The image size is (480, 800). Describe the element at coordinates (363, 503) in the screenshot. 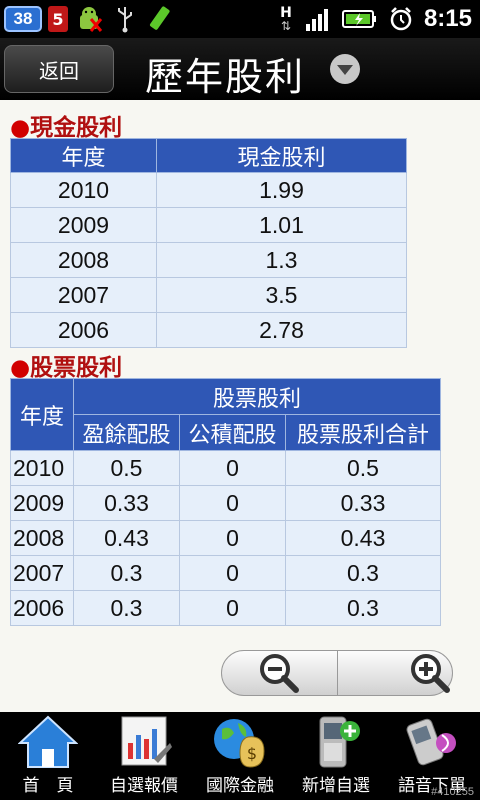

I see `total-cell: 0.33` at that location.